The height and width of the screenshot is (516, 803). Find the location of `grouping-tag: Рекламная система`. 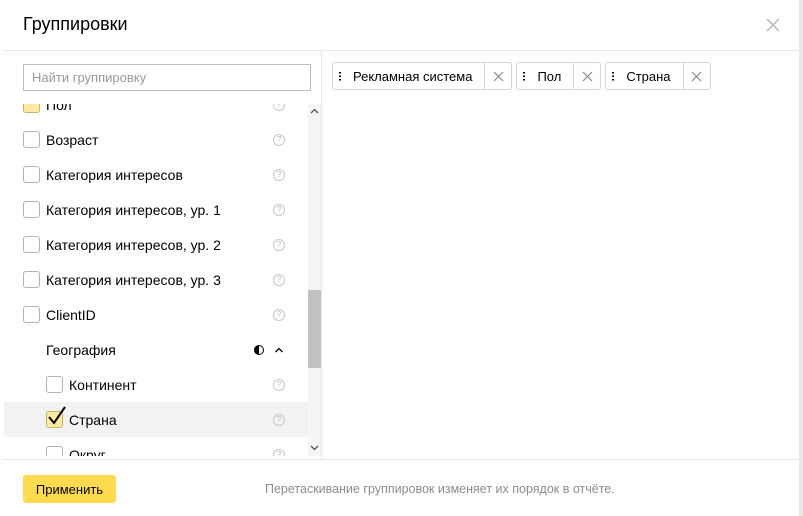

grouping-tag: Рекламная система is located at coordinates (422, 76).